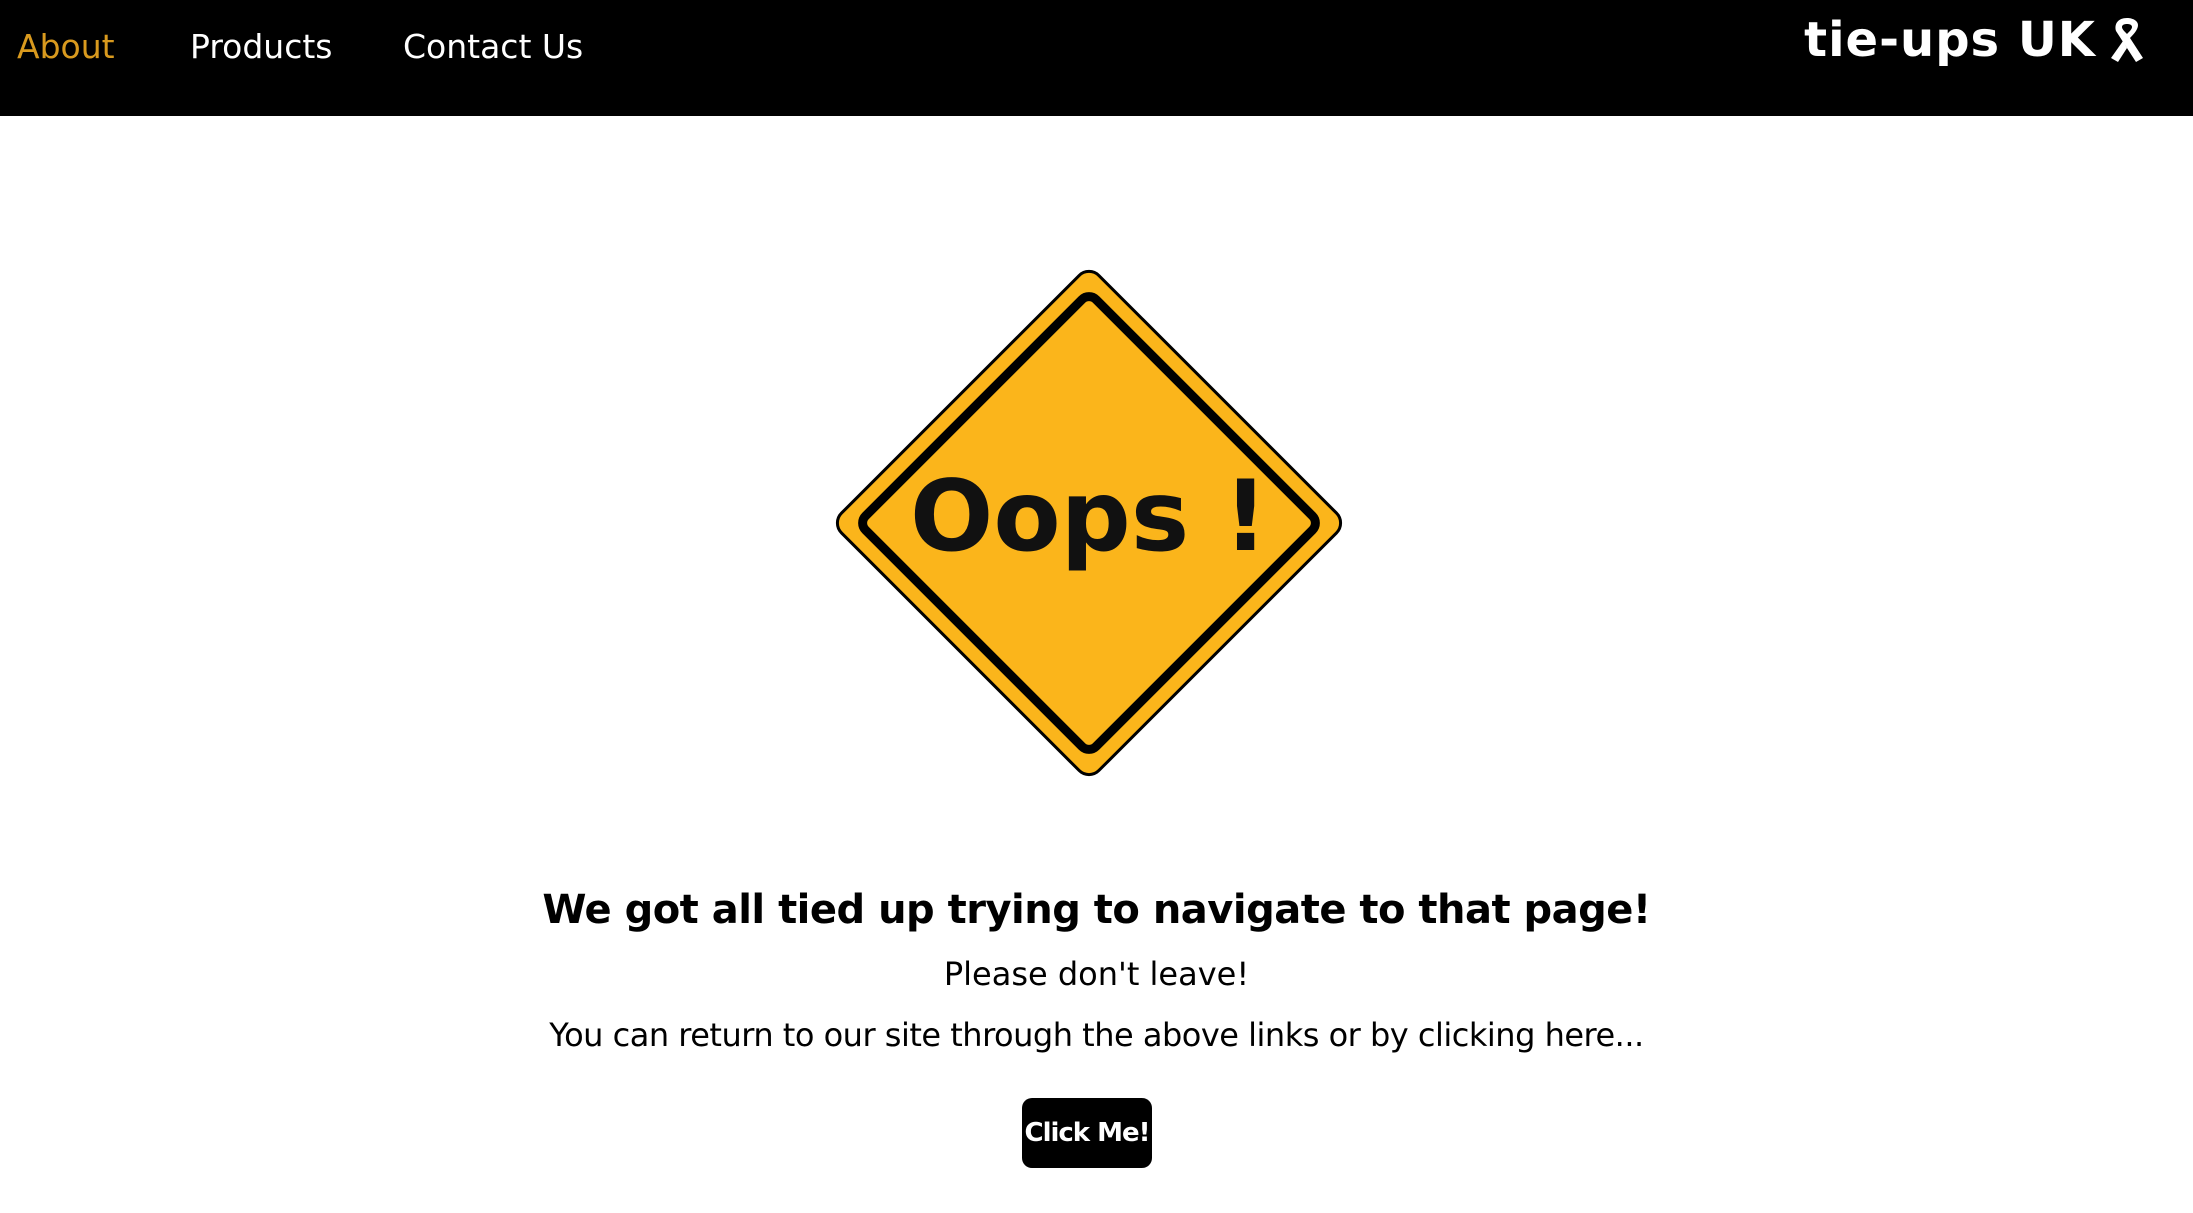 The height and width of the screenshot is (1213, 2193). Describe the element at coordinates (1089, 517) in the screenshot. I see `sign-text: Oops !` at that location.